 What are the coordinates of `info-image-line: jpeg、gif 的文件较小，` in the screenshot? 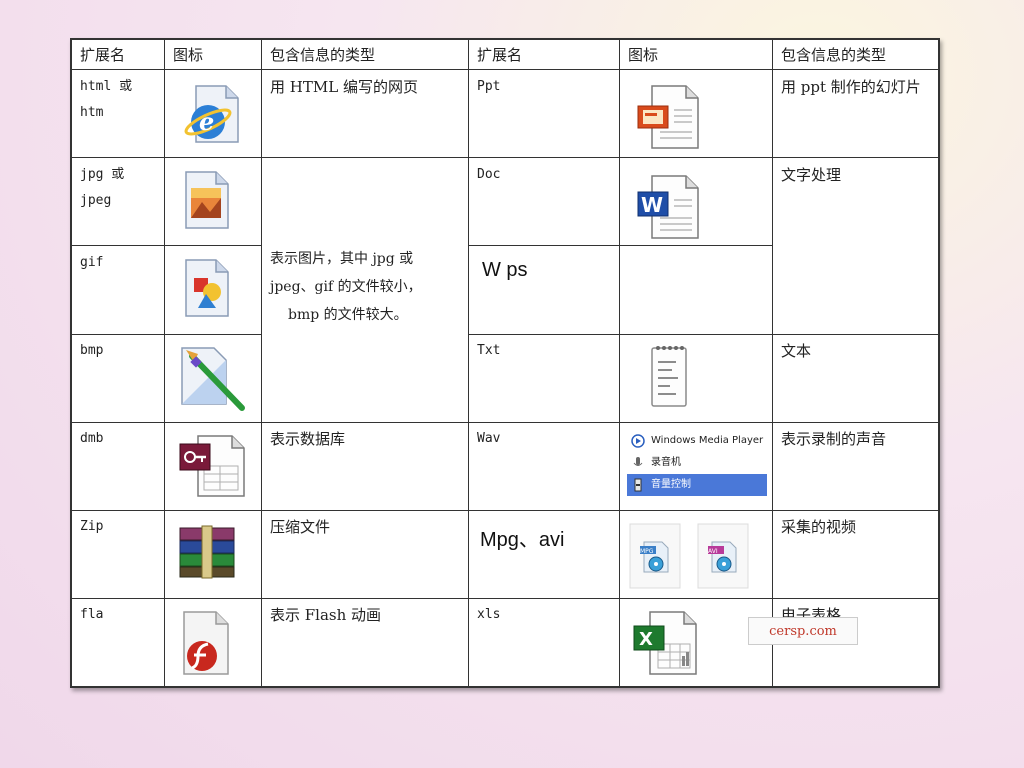 It's located at (346, 287).